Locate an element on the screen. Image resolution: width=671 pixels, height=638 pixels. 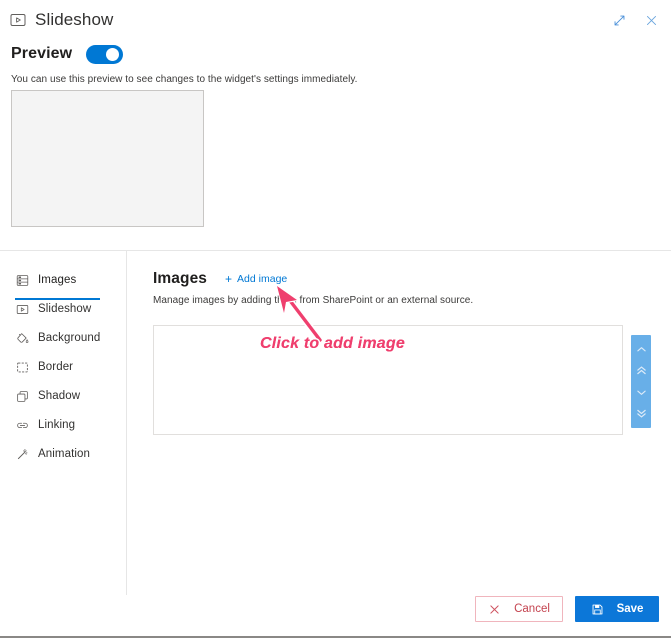
footer-actions: Cancel Save is located at coordinates (567, 609).